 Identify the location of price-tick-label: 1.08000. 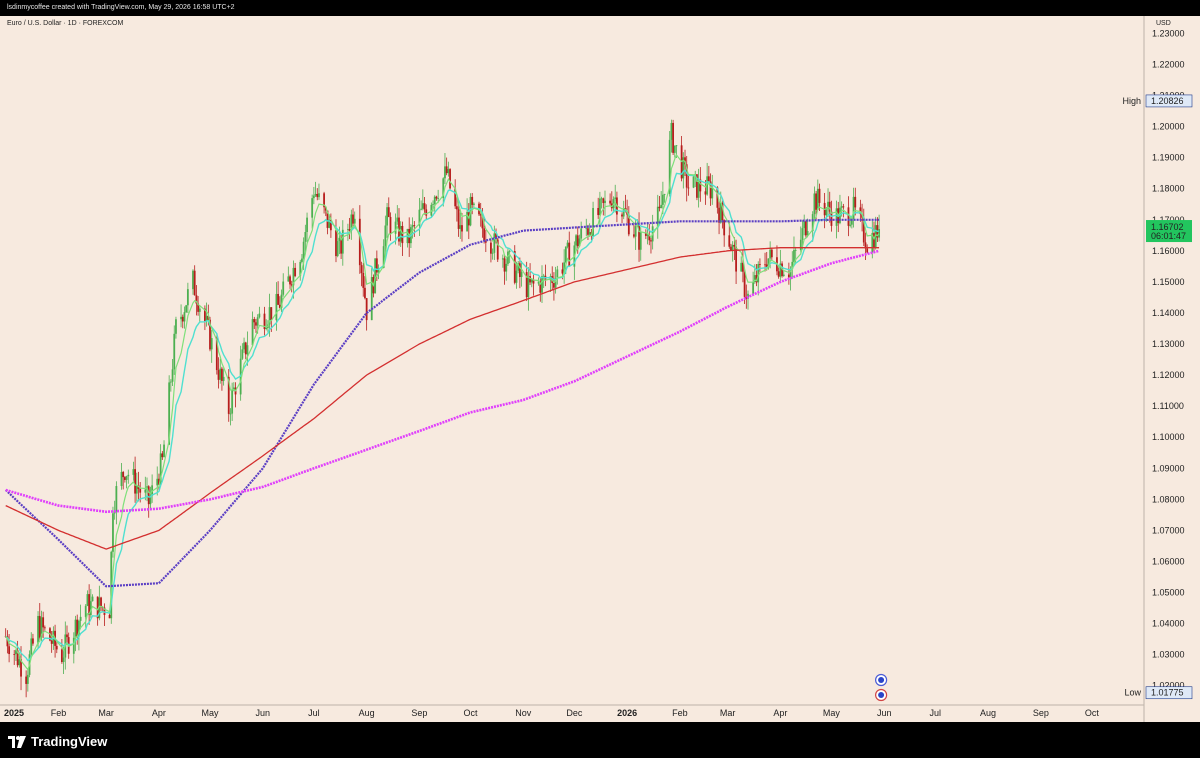
(1168, 499).